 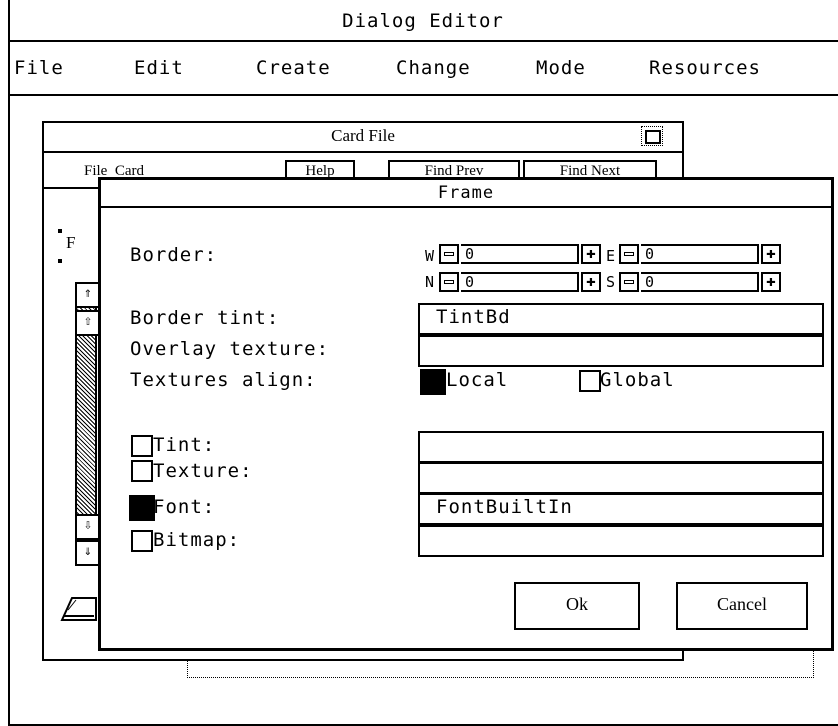 What do you see at coordinates (629, 254) in the screenshot?
I see `border-e-decrement-icon` at bounding box center [629, 254].